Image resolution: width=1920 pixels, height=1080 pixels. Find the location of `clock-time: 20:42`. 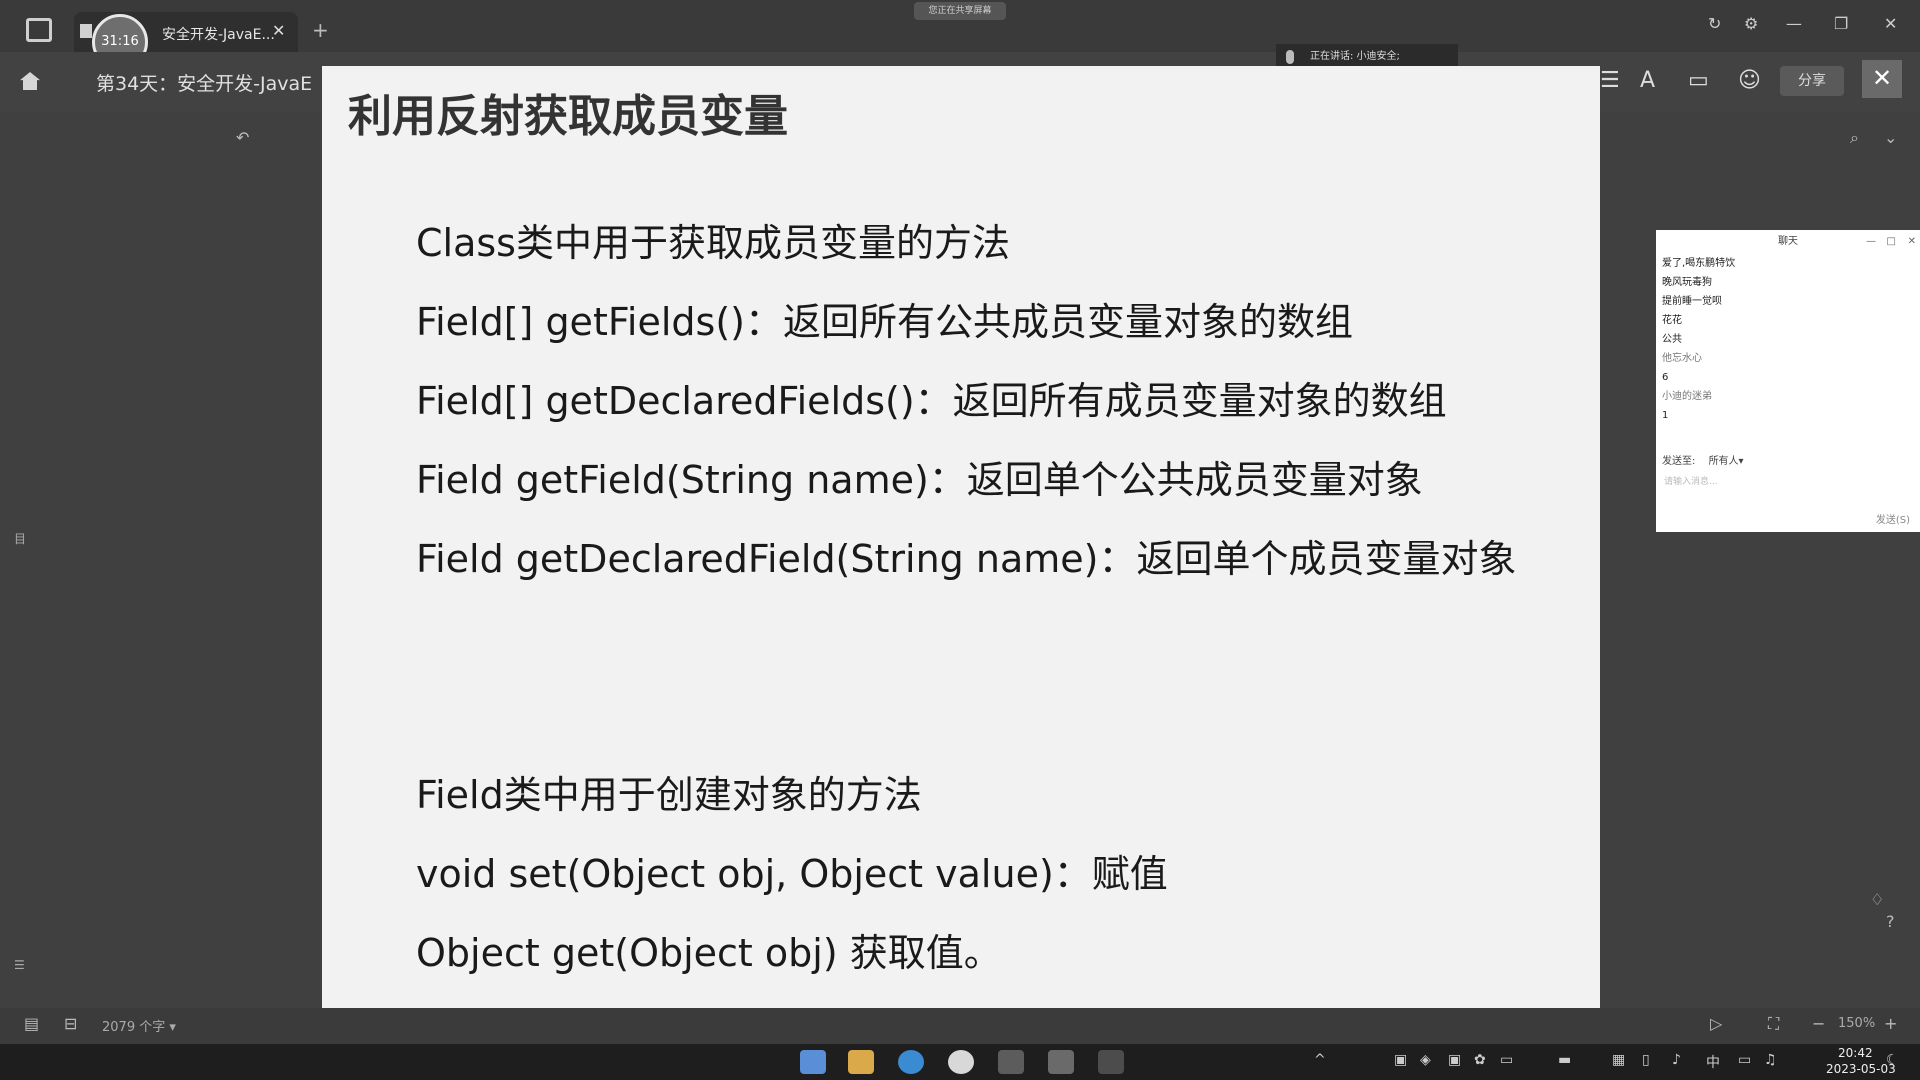

clock-time: 20:42 is located at coordinates (1855, 1053).